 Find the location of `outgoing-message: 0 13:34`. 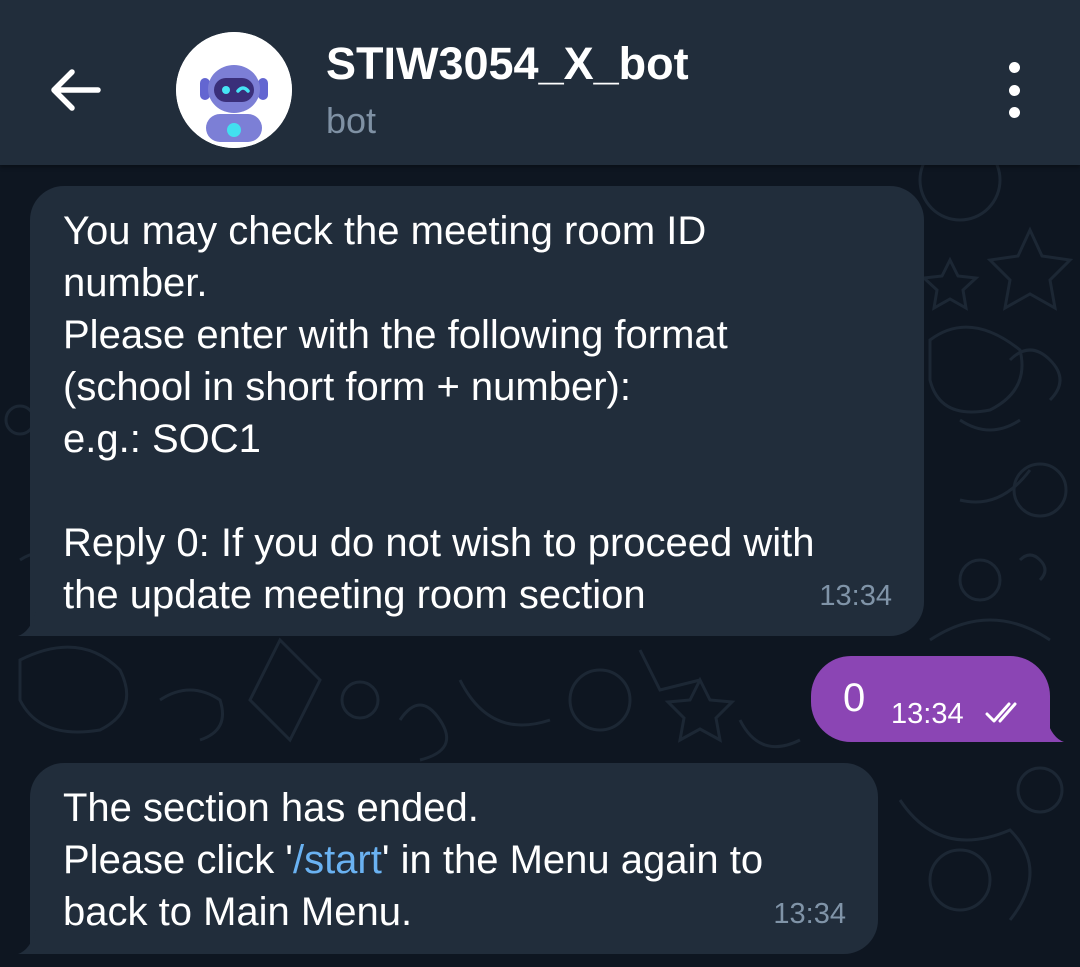

outgoing-message: 0 13:34 is located at coordinates (930, 699).